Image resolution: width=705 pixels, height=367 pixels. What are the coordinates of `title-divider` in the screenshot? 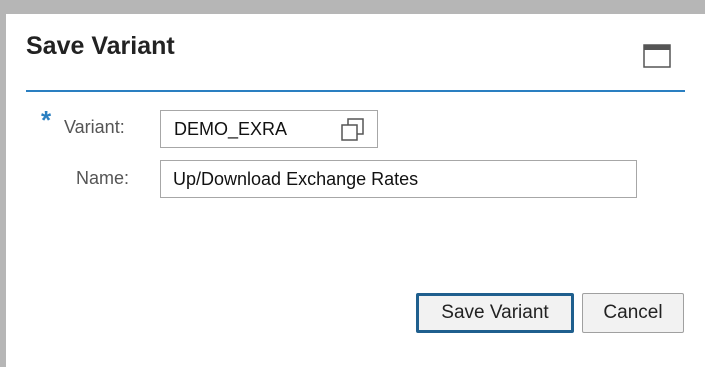 It's located at (355, 91).